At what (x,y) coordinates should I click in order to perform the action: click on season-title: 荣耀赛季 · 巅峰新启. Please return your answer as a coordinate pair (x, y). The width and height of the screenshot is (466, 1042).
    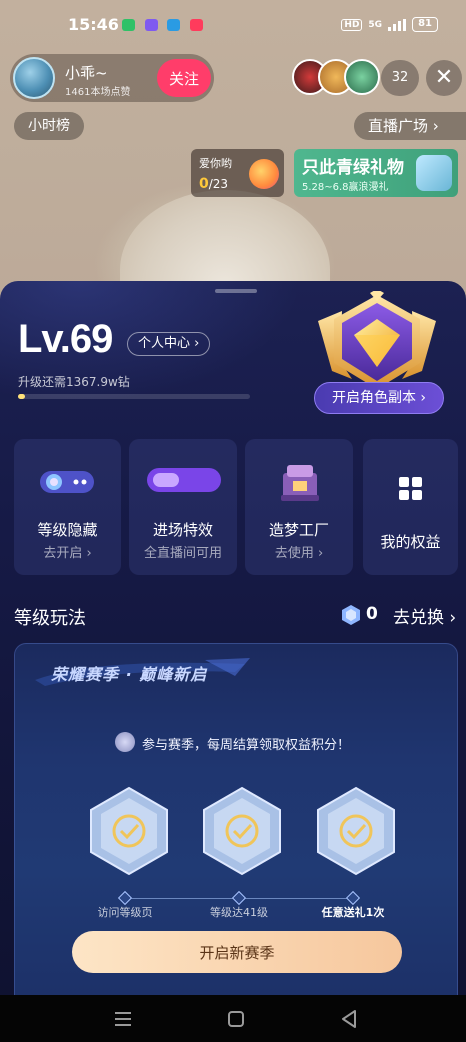
    Looking at the image, I should click on (129, 674).